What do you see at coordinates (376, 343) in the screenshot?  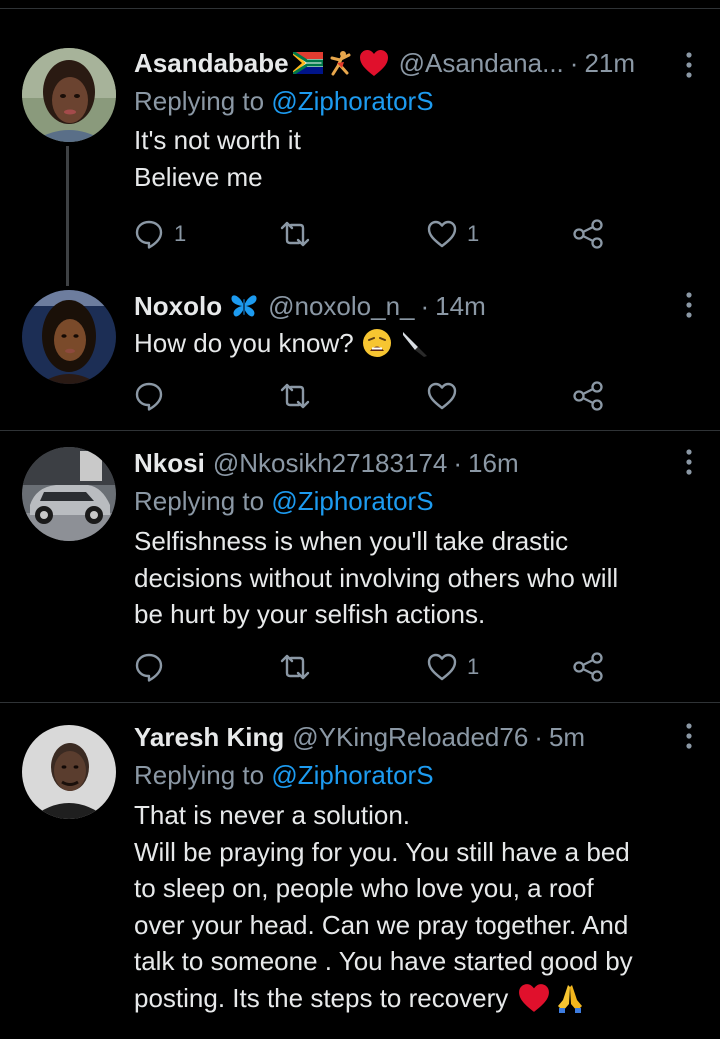 I see `weary-face-icon` at bounding box center [376, 343].